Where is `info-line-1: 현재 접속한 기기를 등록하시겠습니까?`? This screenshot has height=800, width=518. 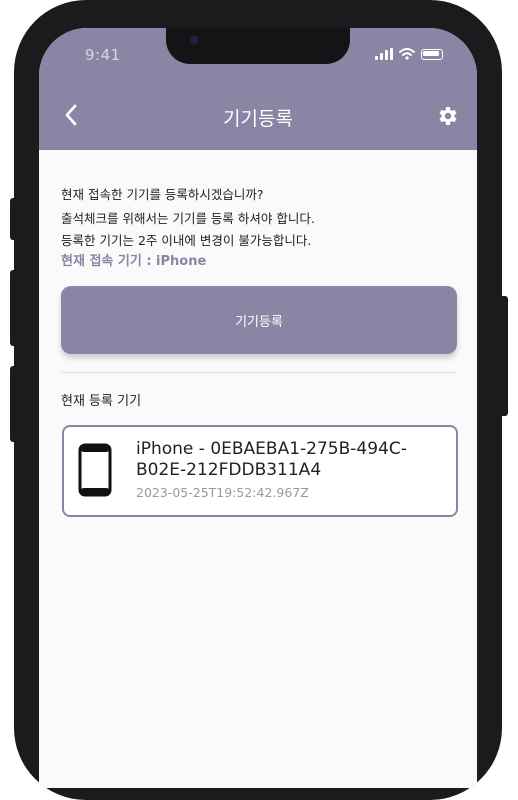 info-line-1: 현재 접속한 기기를 등록하시겠습니까? is located at coordinates (162, 194).